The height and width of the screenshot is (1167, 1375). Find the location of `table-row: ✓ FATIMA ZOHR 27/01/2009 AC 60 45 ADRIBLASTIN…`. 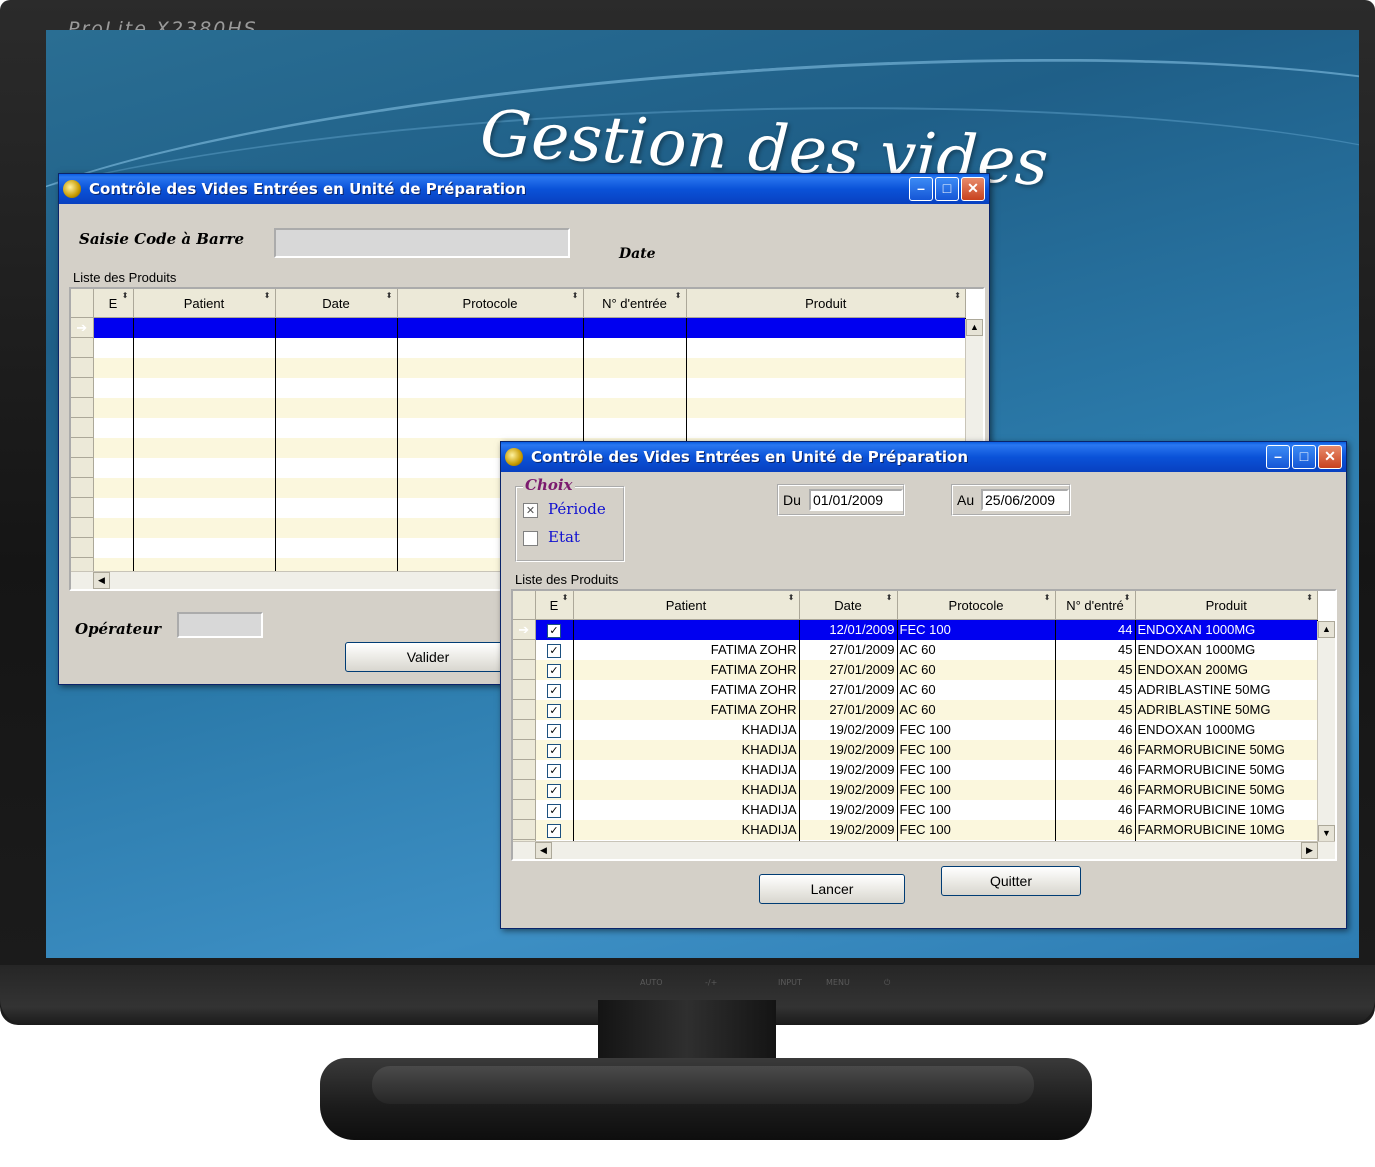

table-row: ✓ FATIMA ZOHR 27/01/2009 AC 60 45 ADRIBLASTIN… is located at coordinates (915, 709).